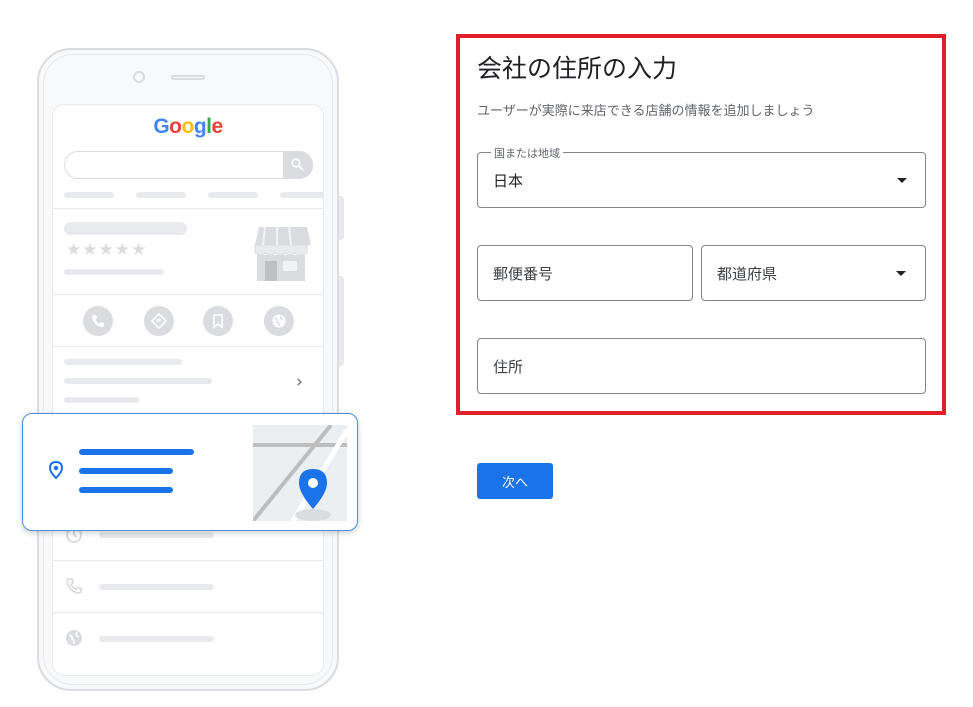 The width and height of the screenshot is (973, 707). Describe the element at coordinates (527, 153) in the screenshot. I see `country-label: 国または地域` at that location.